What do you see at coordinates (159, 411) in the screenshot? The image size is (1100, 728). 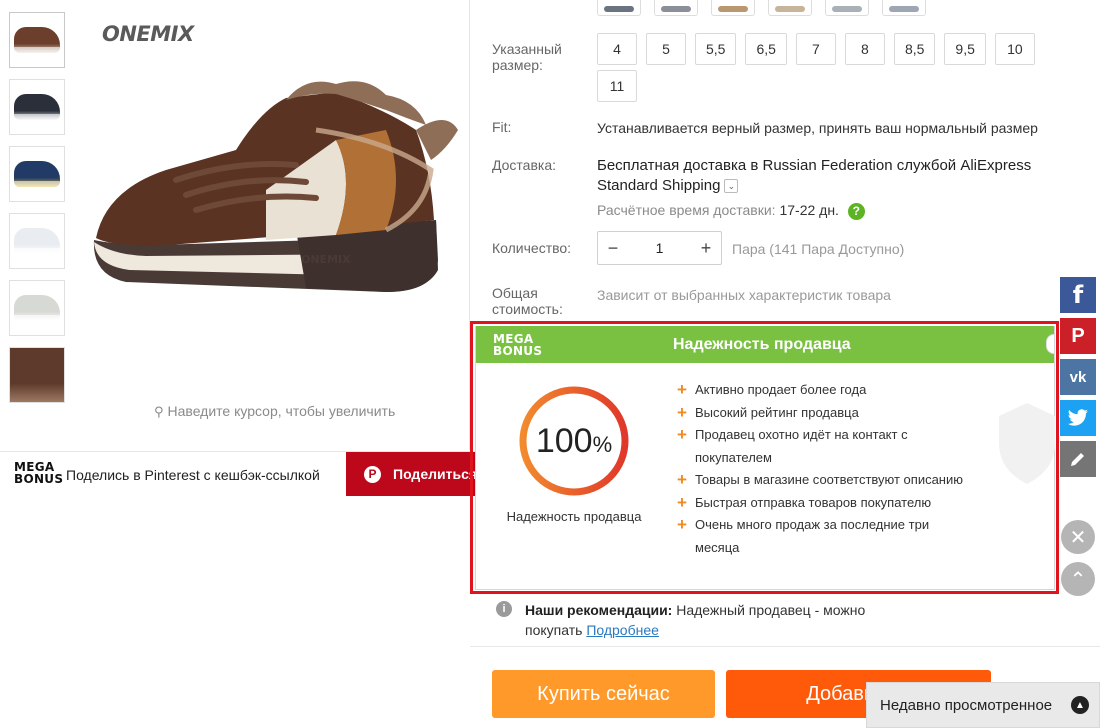 I see `magnifier-icon: ⚲` at bounding box center [159, 411].